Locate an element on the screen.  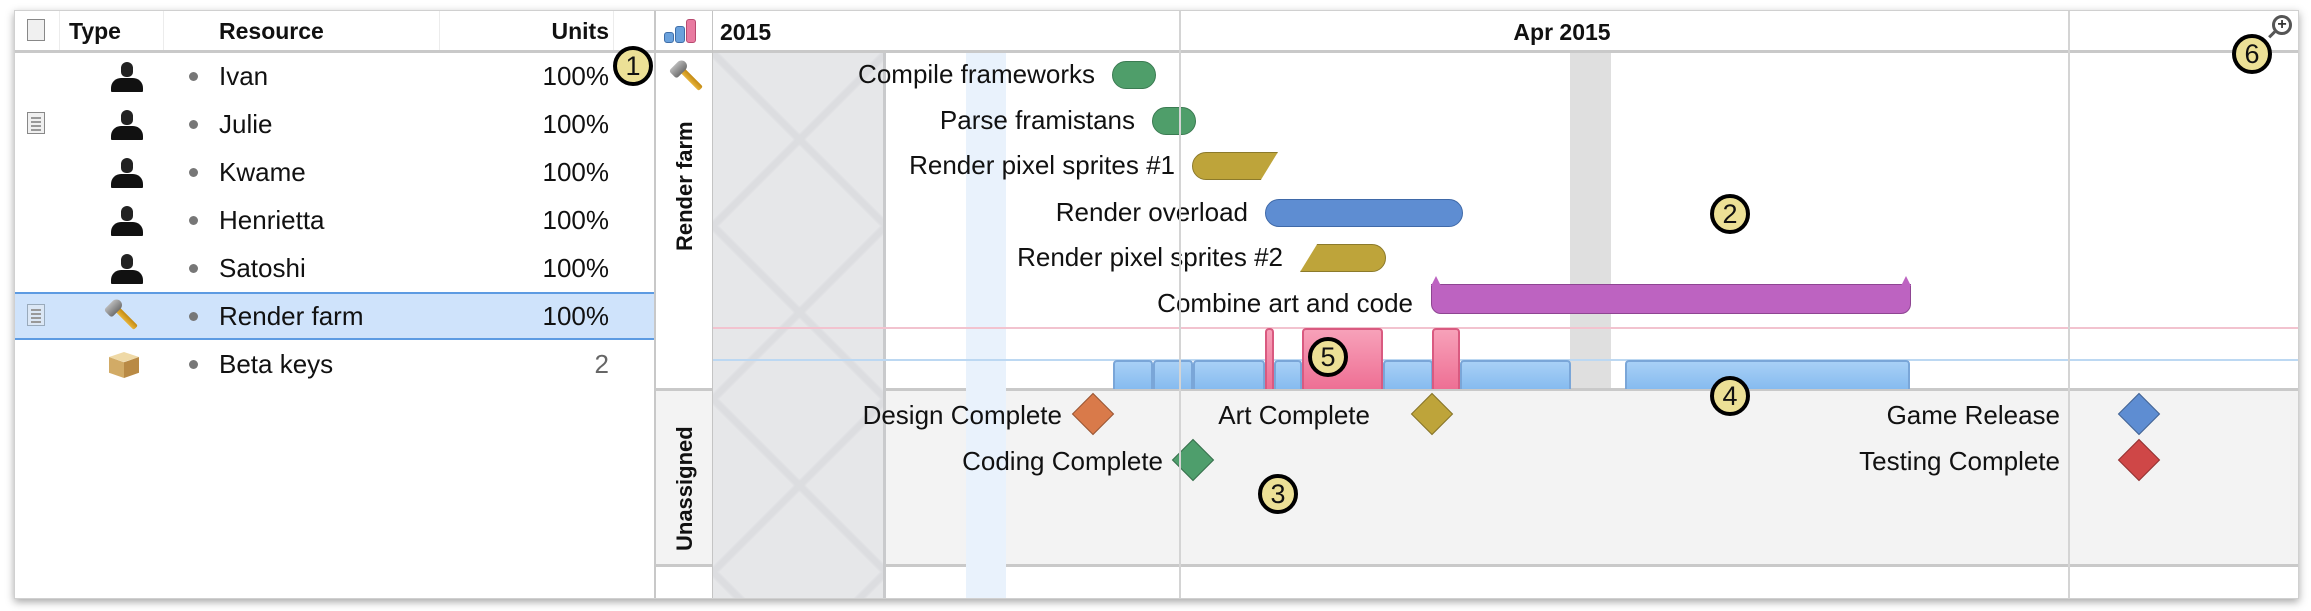
milestone-label: Design Complete is located at coordinates (962, 415).